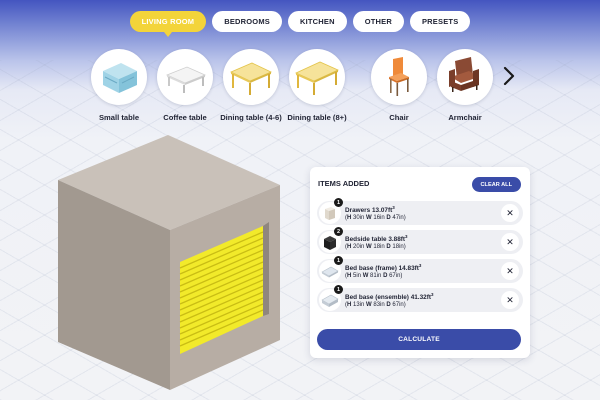  Describe the element at coordinates (375, 304) in the screenshot. I see `item-dimensions: (H 13in W 83in D 67in)` at that location.